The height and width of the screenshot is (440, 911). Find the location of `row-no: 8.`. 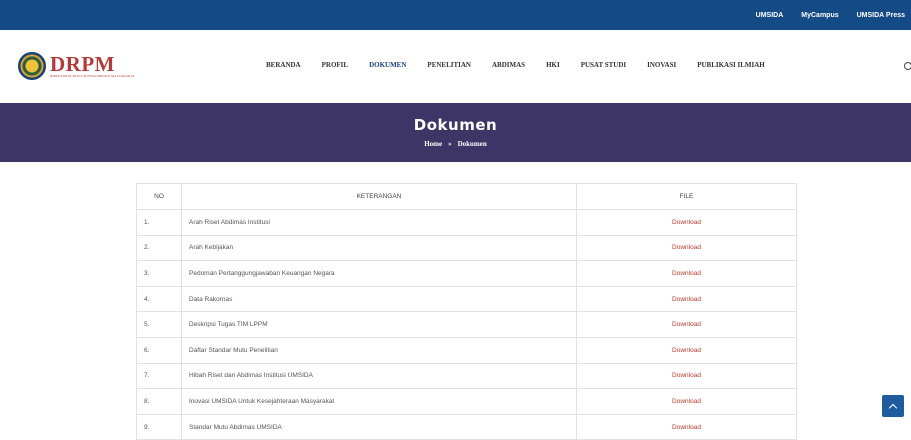

row-no: 8. is located at coordinates (159, 401).